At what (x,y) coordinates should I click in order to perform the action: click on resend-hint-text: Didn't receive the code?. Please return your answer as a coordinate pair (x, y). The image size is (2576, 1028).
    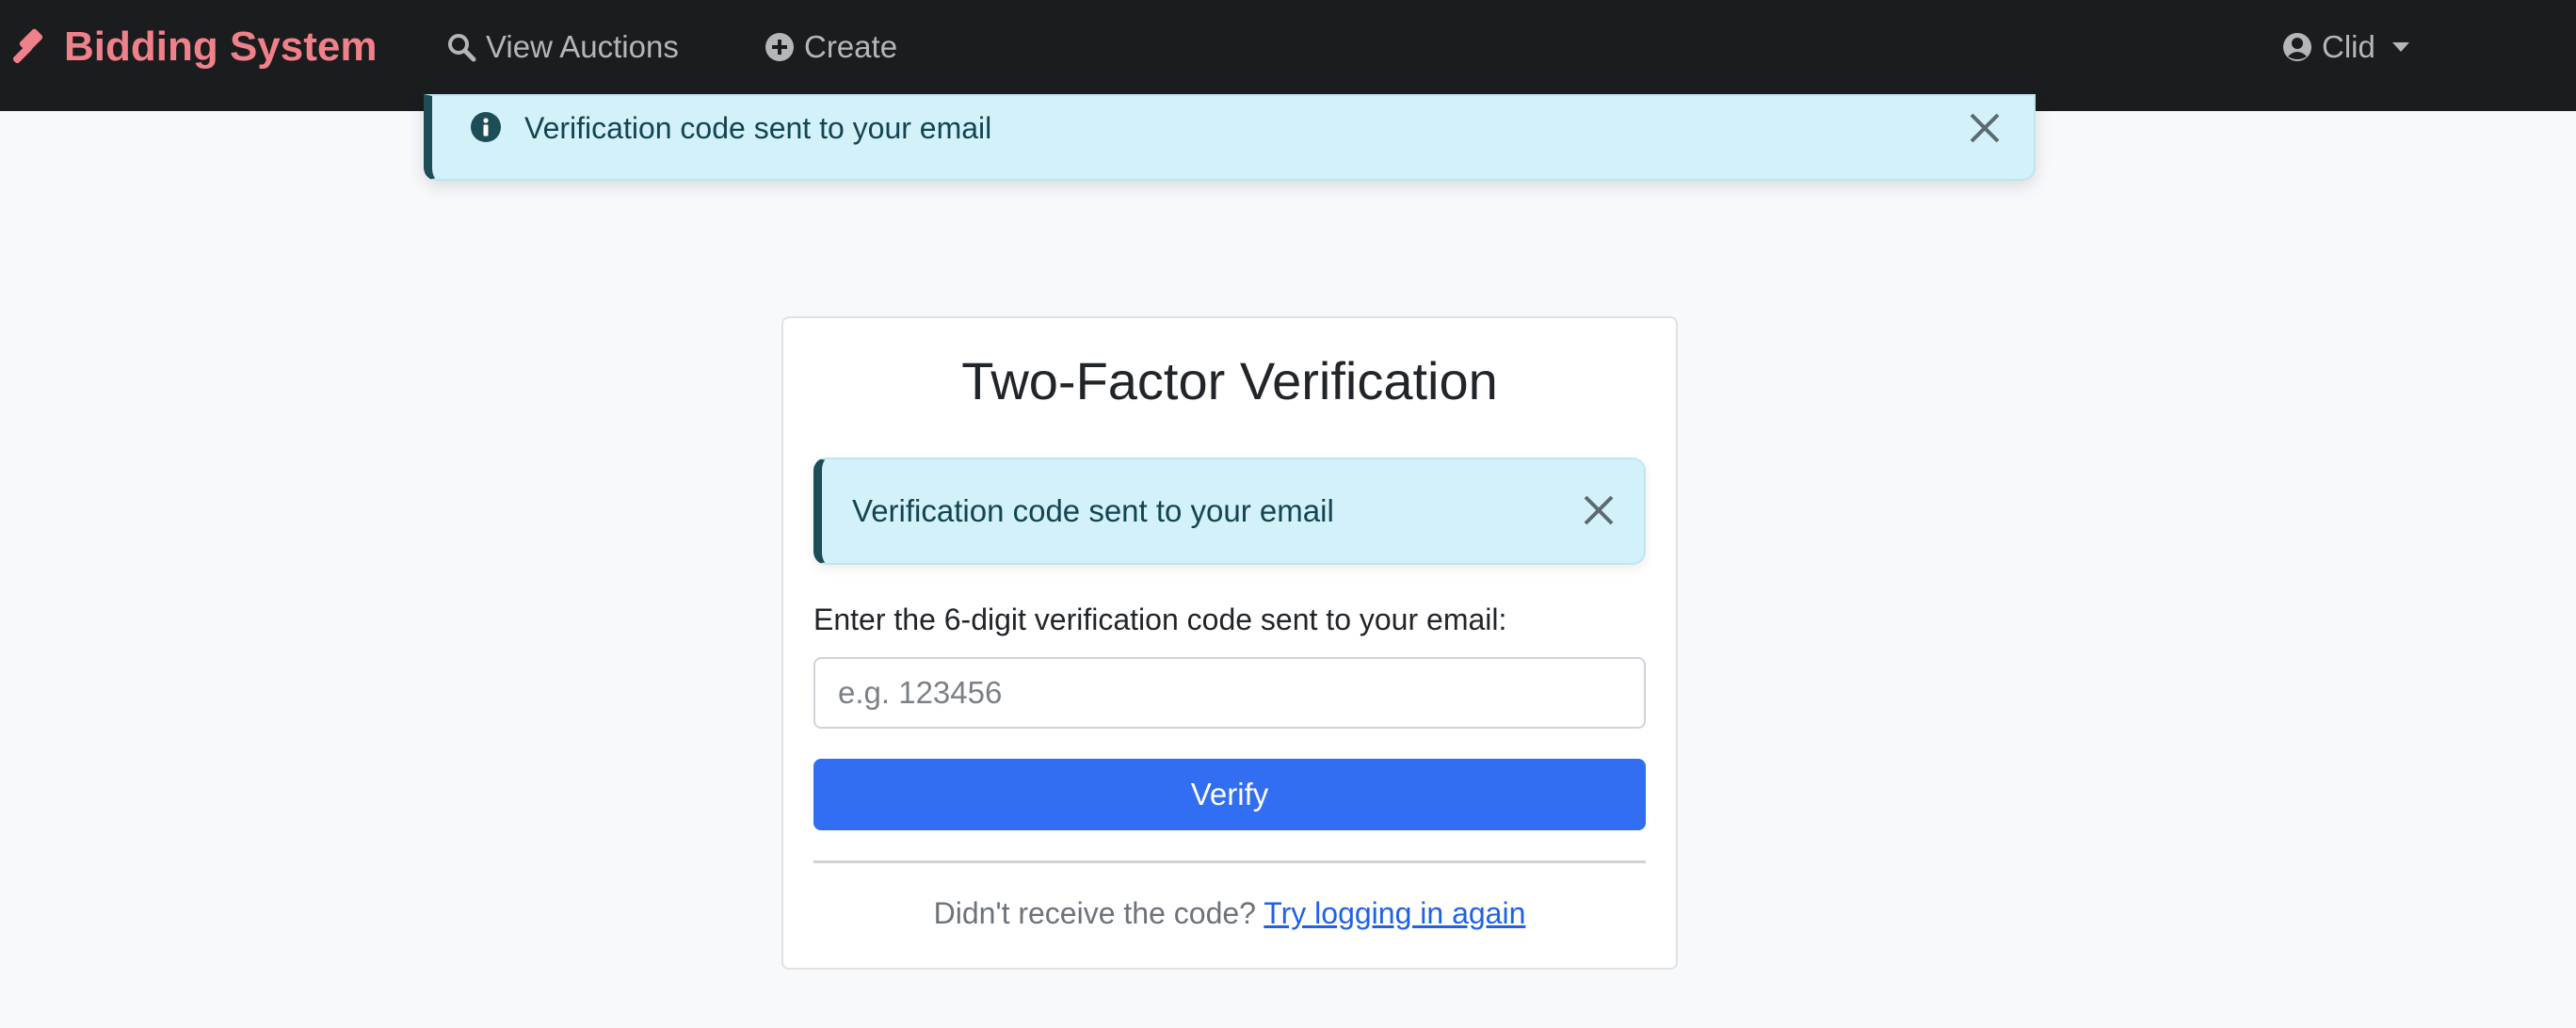
    Looking at the image, I should click on (1094, 913).